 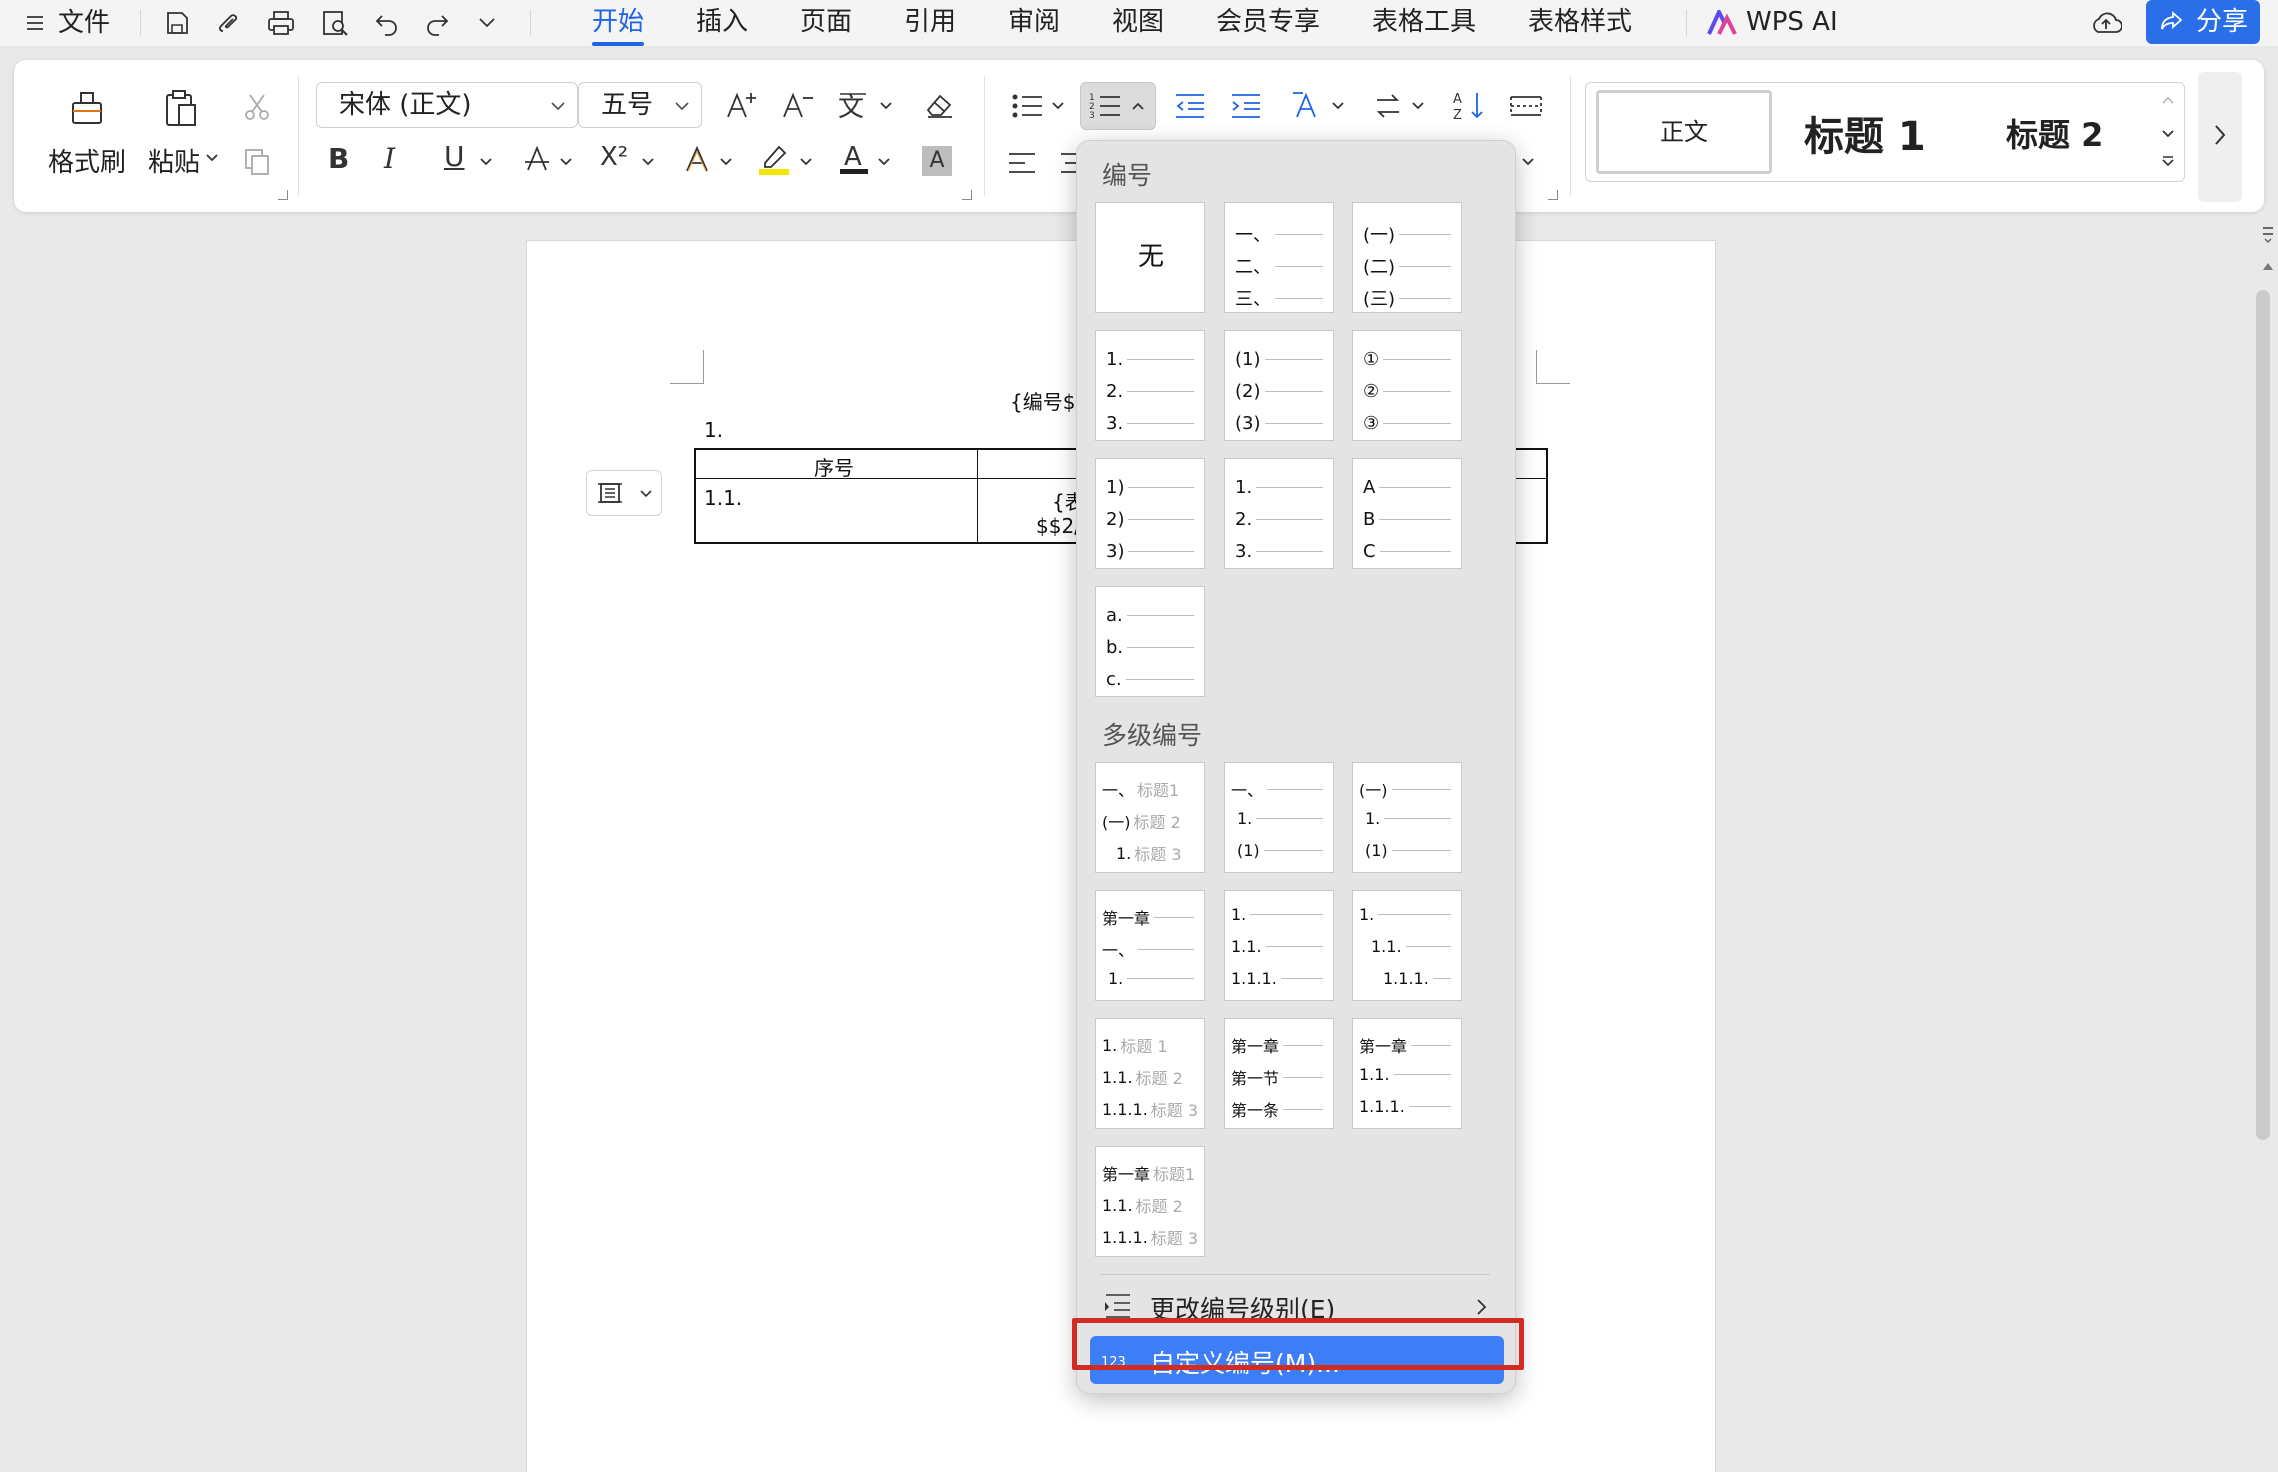 I want to click on strikethrough-icon, so click(x=537, y=159).